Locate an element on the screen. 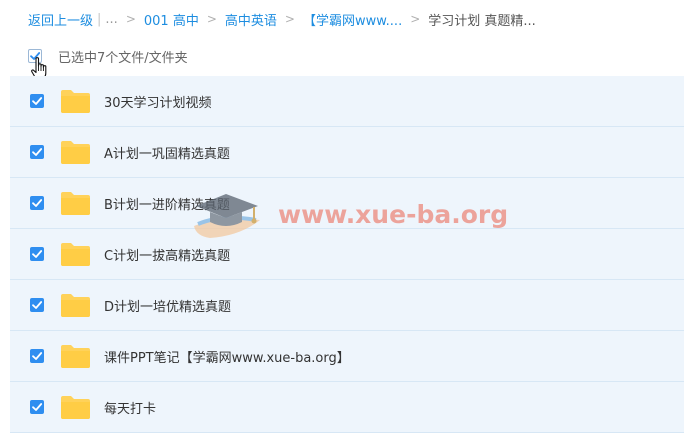 The image size is (684, 440). list-item: A计划一巩固精选真题 is located at coordinates (347, 152).